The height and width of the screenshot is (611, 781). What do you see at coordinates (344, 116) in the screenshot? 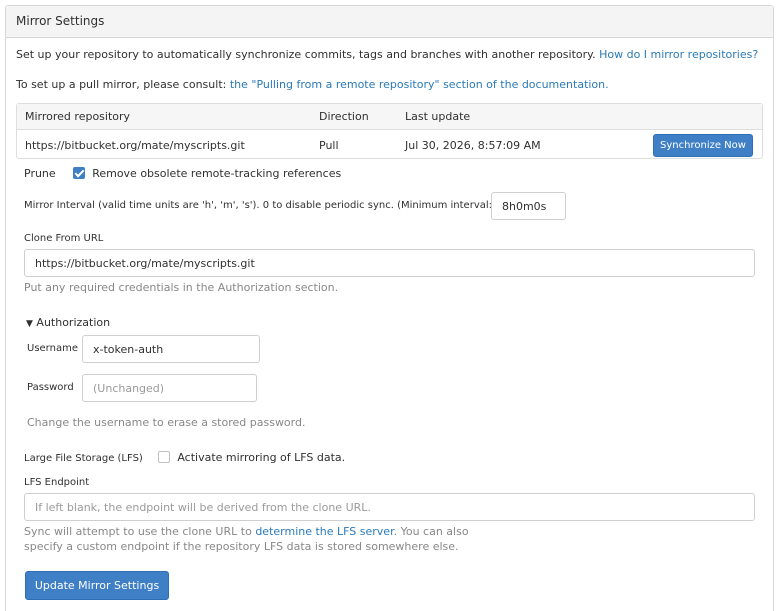
I see `header-direction: Direction` at bounding box center [344, 116].